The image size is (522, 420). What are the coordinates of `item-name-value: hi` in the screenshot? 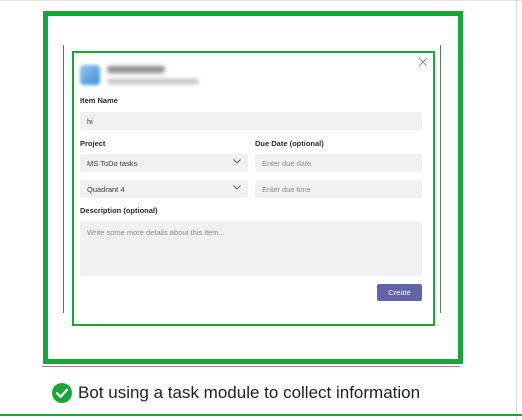 It's located at (90, 121).